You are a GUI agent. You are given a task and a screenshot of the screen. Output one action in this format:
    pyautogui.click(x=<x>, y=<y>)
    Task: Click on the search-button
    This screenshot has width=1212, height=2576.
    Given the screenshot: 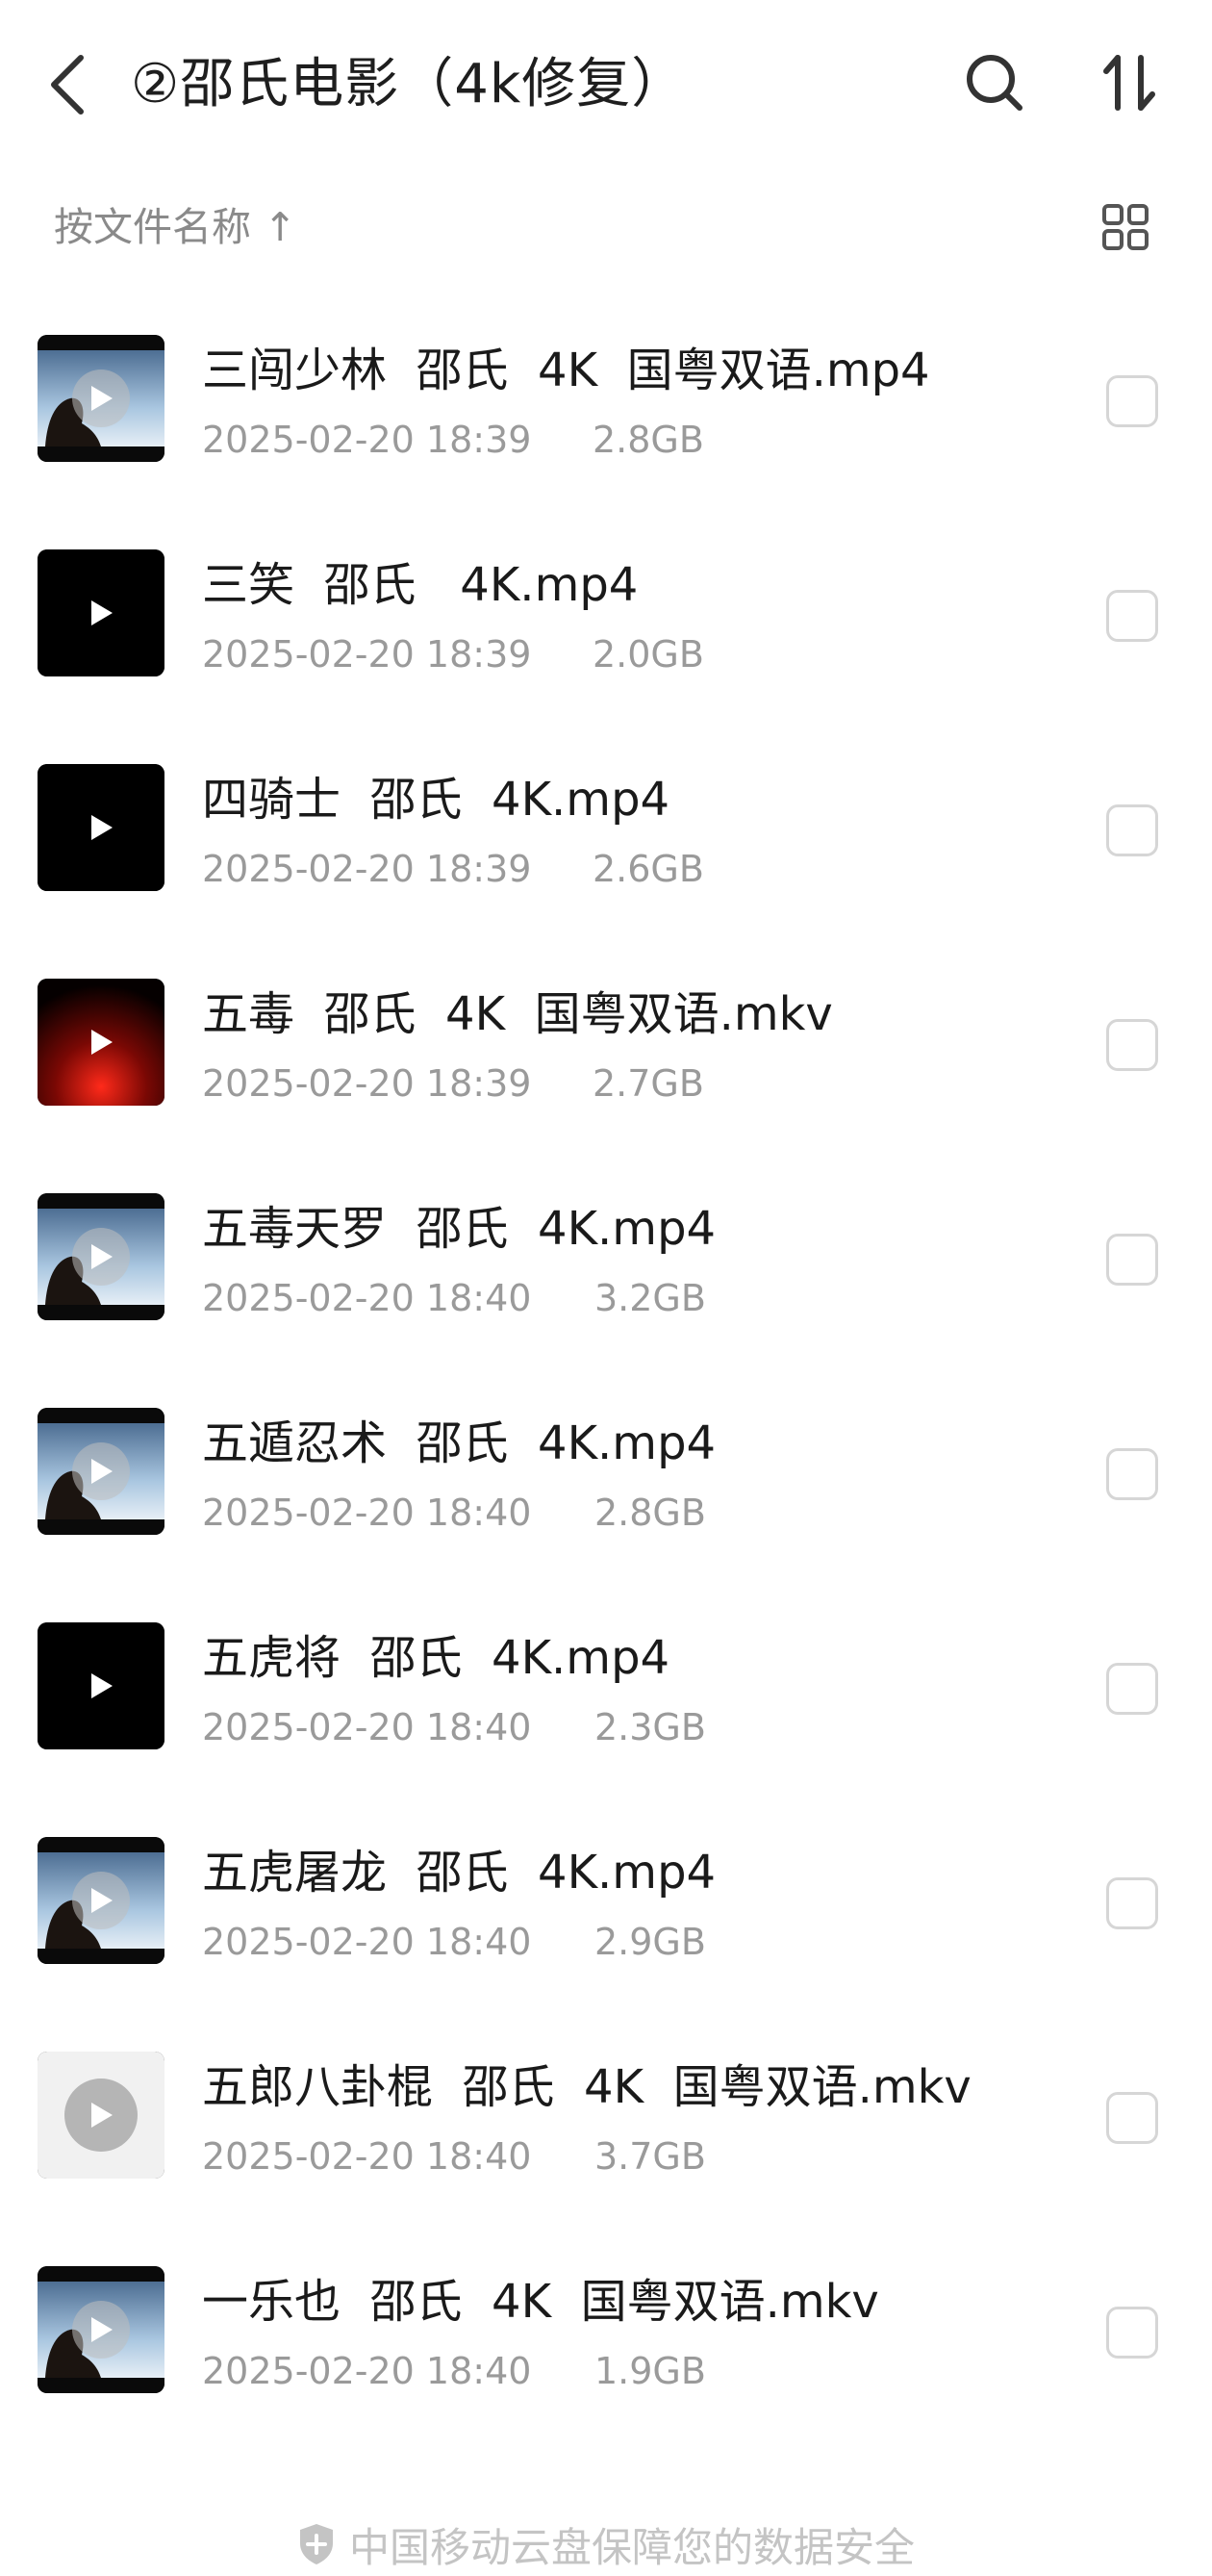 What is the action you would take?
    pyautogui.click(x=995, y=82)
    